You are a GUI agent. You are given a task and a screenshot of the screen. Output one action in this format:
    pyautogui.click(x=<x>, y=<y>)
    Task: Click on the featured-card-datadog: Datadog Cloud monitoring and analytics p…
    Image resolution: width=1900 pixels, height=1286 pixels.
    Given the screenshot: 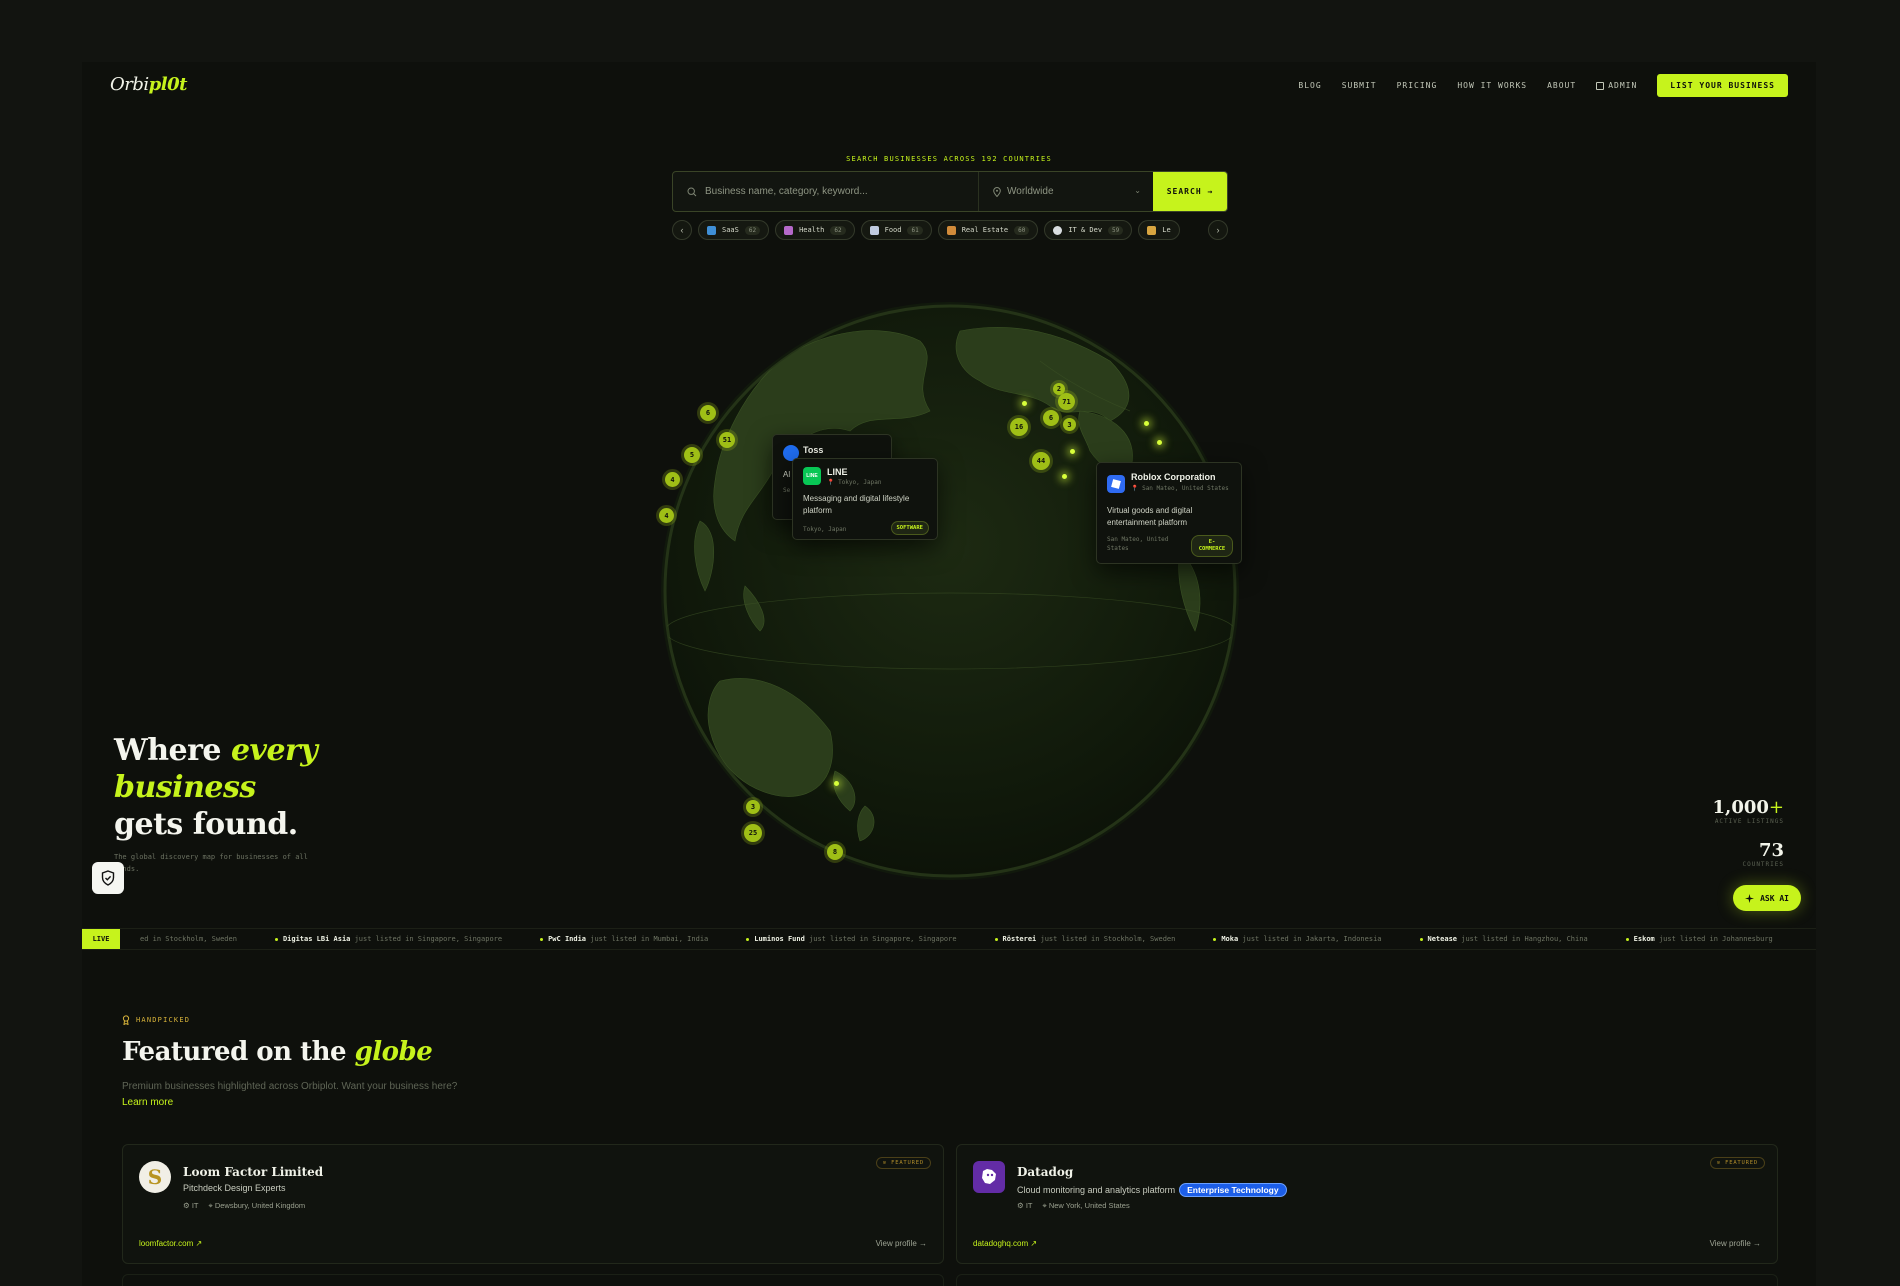 What is the action you would take?
    pyautogui.click(x=1367, y=1204)
    